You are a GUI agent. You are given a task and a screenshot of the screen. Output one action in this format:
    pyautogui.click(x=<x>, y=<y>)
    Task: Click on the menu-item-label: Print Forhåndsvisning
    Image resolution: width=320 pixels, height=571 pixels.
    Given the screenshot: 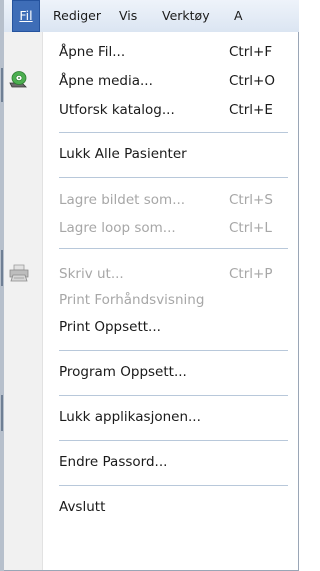 What is the action you would take?
    pyautogui.click(x=132, y=300)
    